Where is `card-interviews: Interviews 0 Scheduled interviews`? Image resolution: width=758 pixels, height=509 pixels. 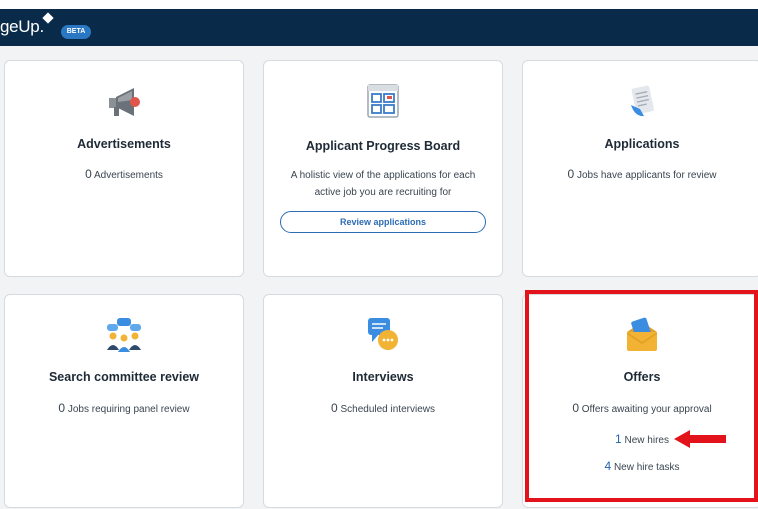 card-interviews: Interviews 0 Scheduled interviews is located at coordinates (383, 401).